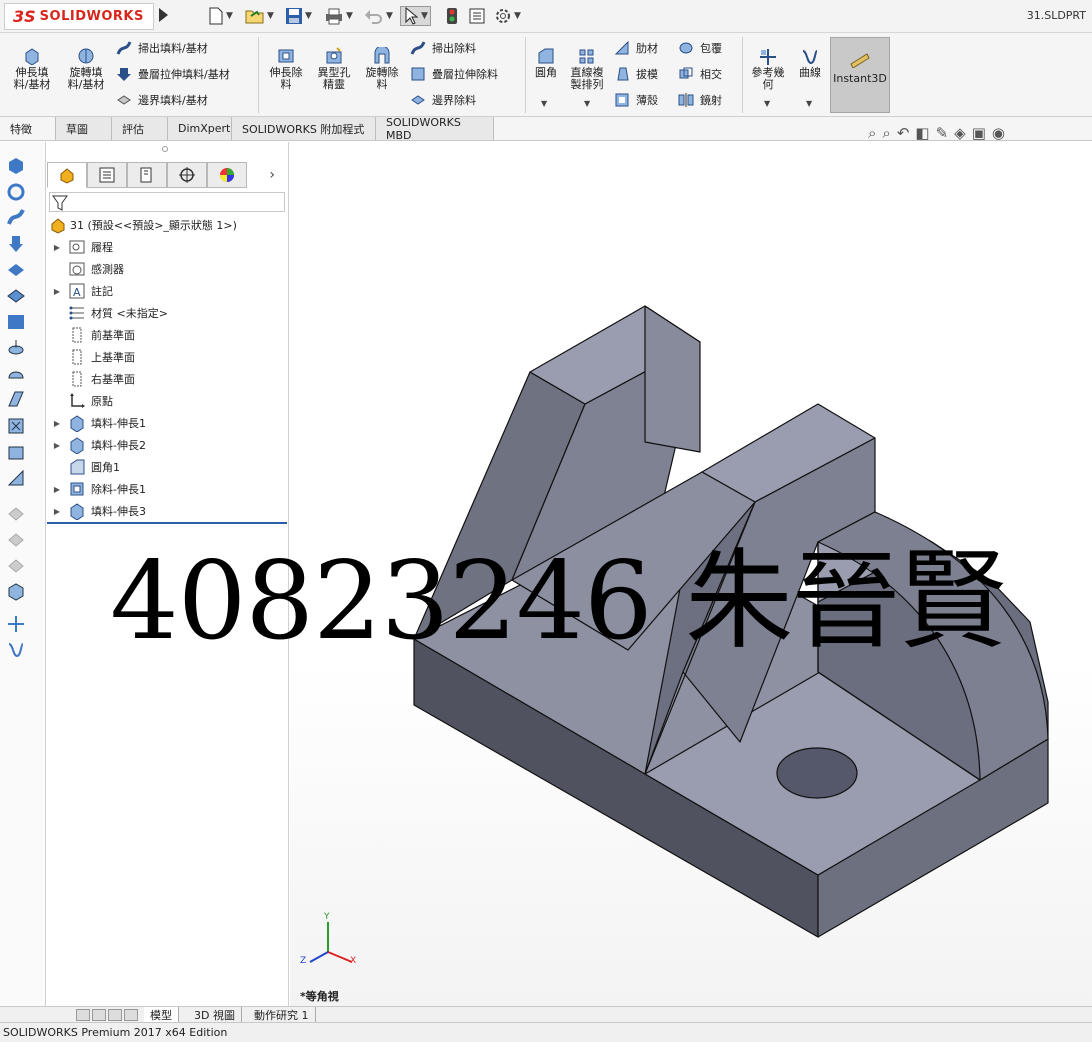 This screenshot has height=1042, width=1092. Describe the element at coordinates (187, 175) in the screenshot. I see `tab-dimxpert-manager` at that location.